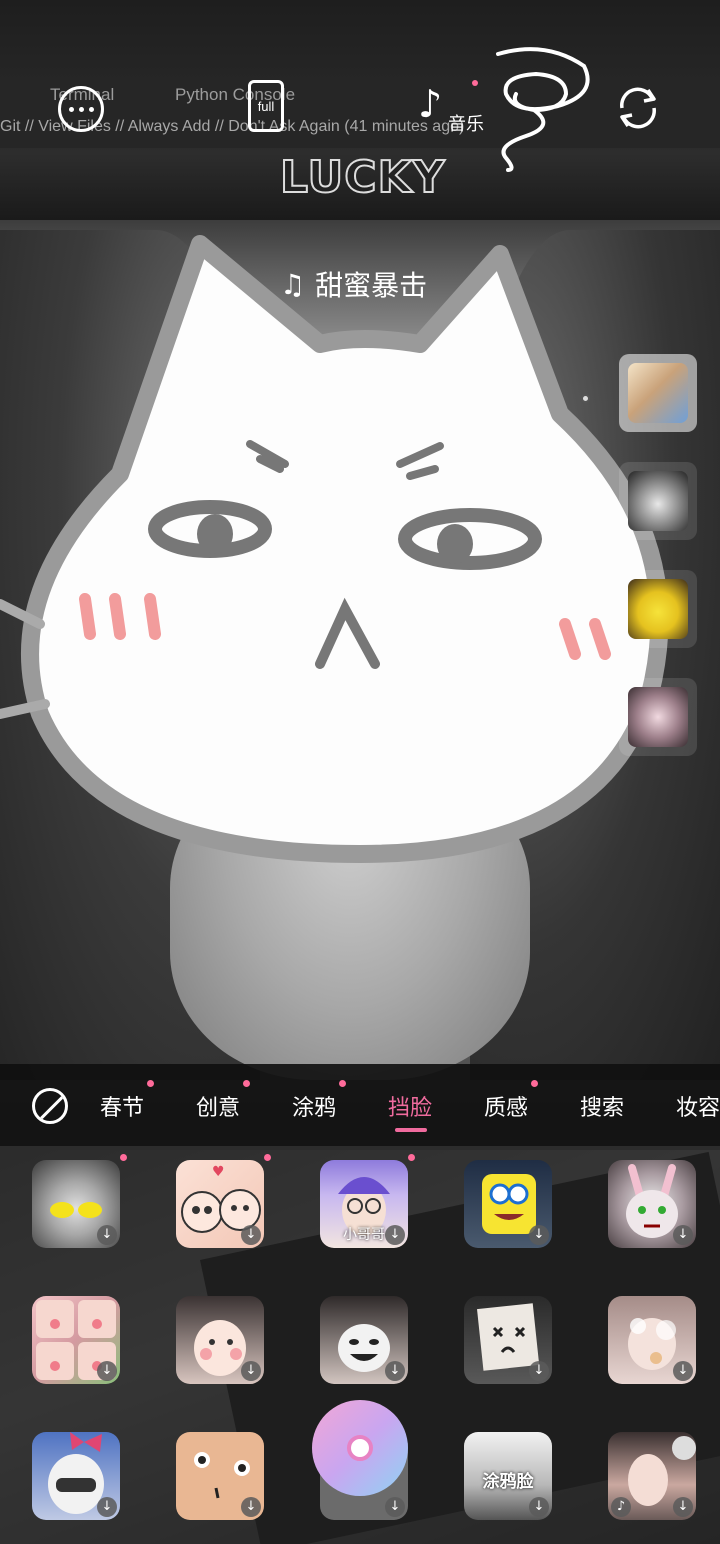  I want to click on tab-label: 挡脸, so click(410, 1108).